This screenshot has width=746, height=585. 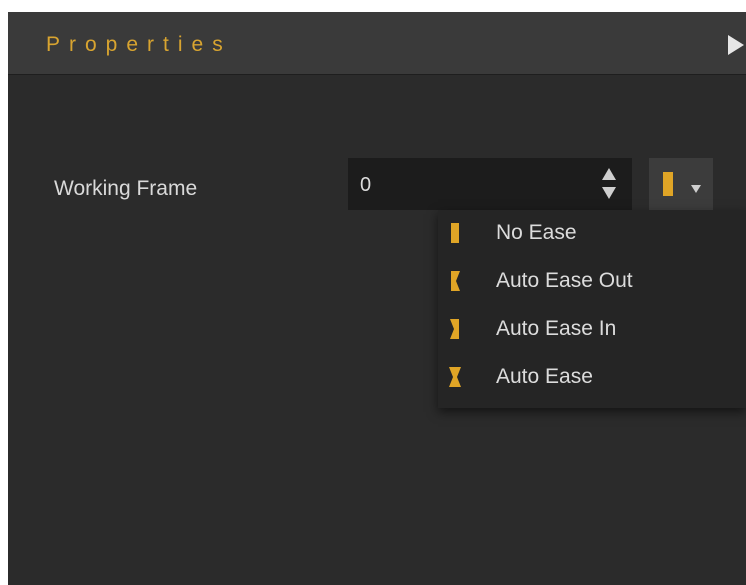 What do you see at coordinates (536, 232) in the screenshot?
I see `menu-item-label: No Ease` at bounding box center [536, 232].